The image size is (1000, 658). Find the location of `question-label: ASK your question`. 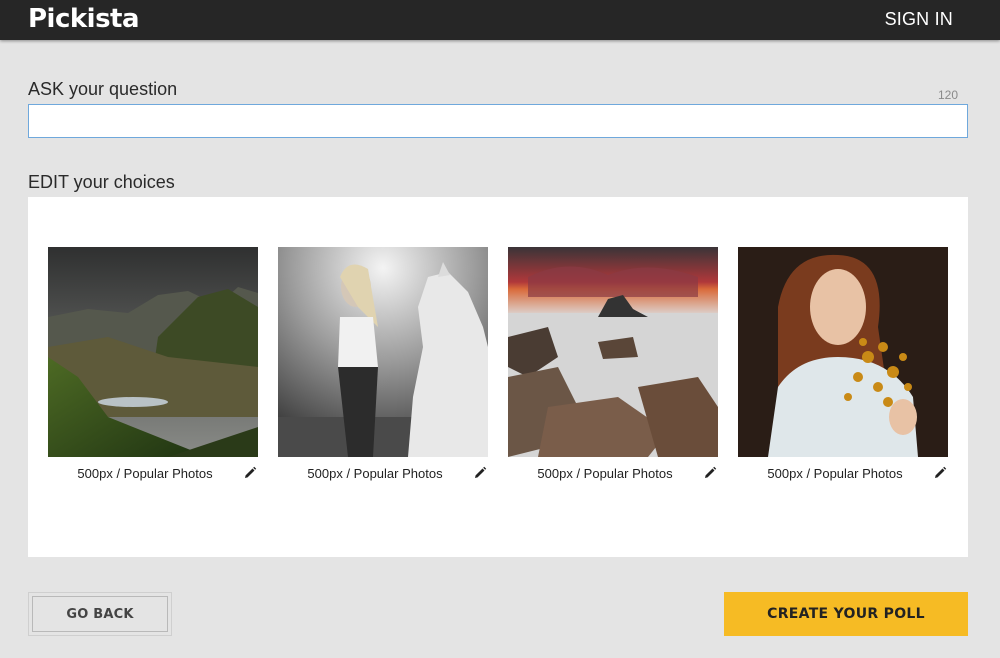

question-label: ASK your question is located at coordinates (103, 89).